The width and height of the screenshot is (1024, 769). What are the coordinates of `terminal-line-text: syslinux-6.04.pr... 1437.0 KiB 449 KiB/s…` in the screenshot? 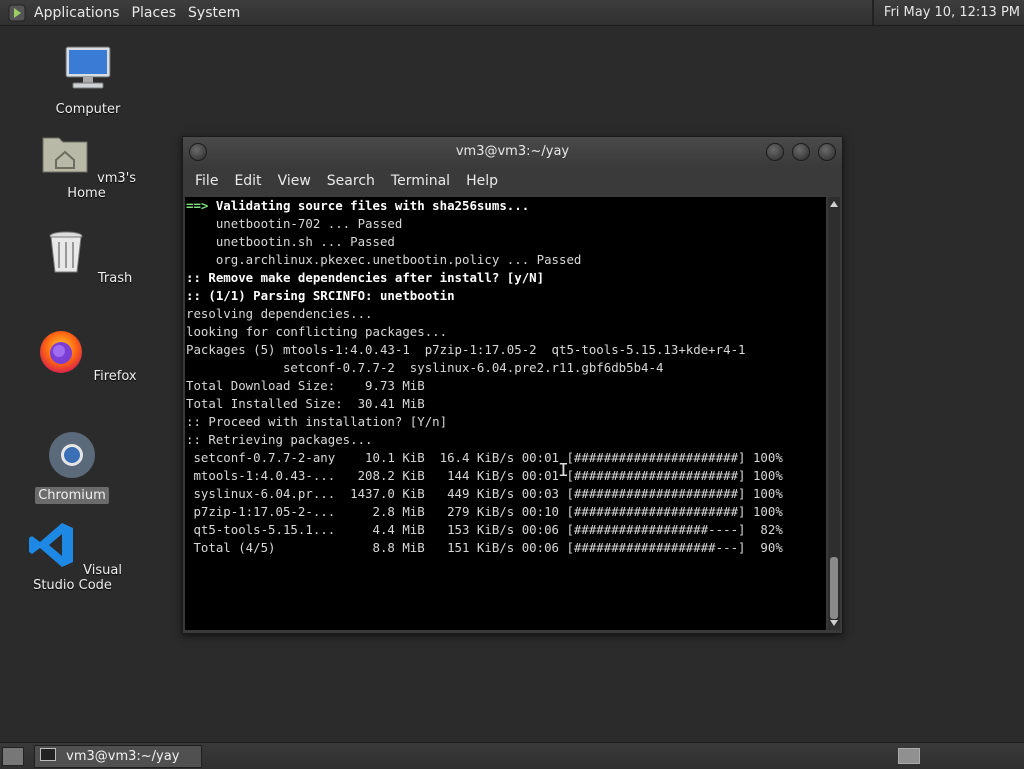 It's located at (484, 493).